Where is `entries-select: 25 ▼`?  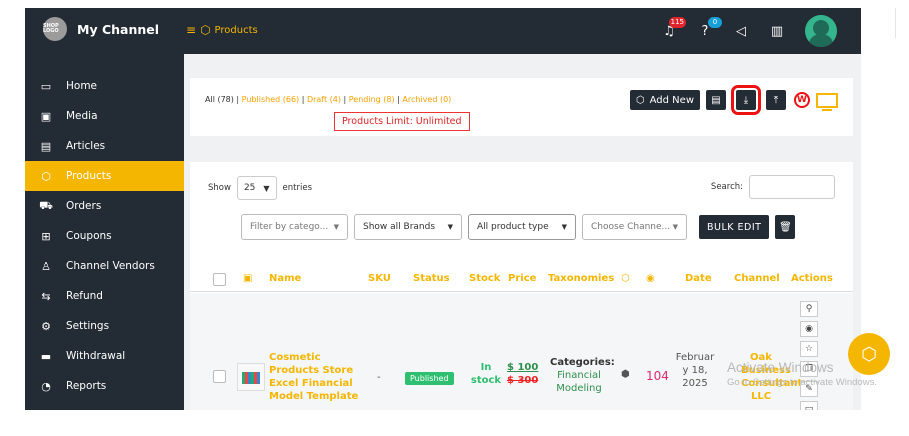
entries-select: 25 ▼ is located at coordinates (256, 188).